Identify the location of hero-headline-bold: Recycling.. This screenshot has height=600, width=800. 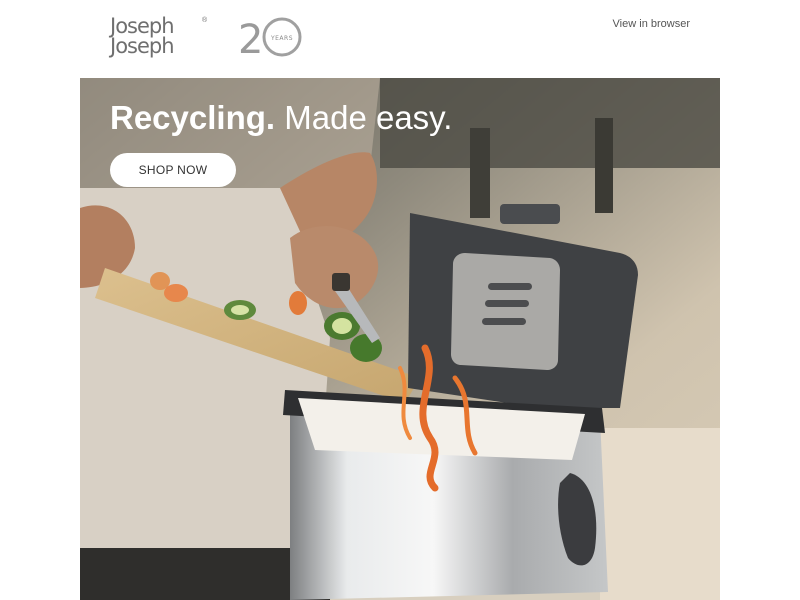
(193, 117).